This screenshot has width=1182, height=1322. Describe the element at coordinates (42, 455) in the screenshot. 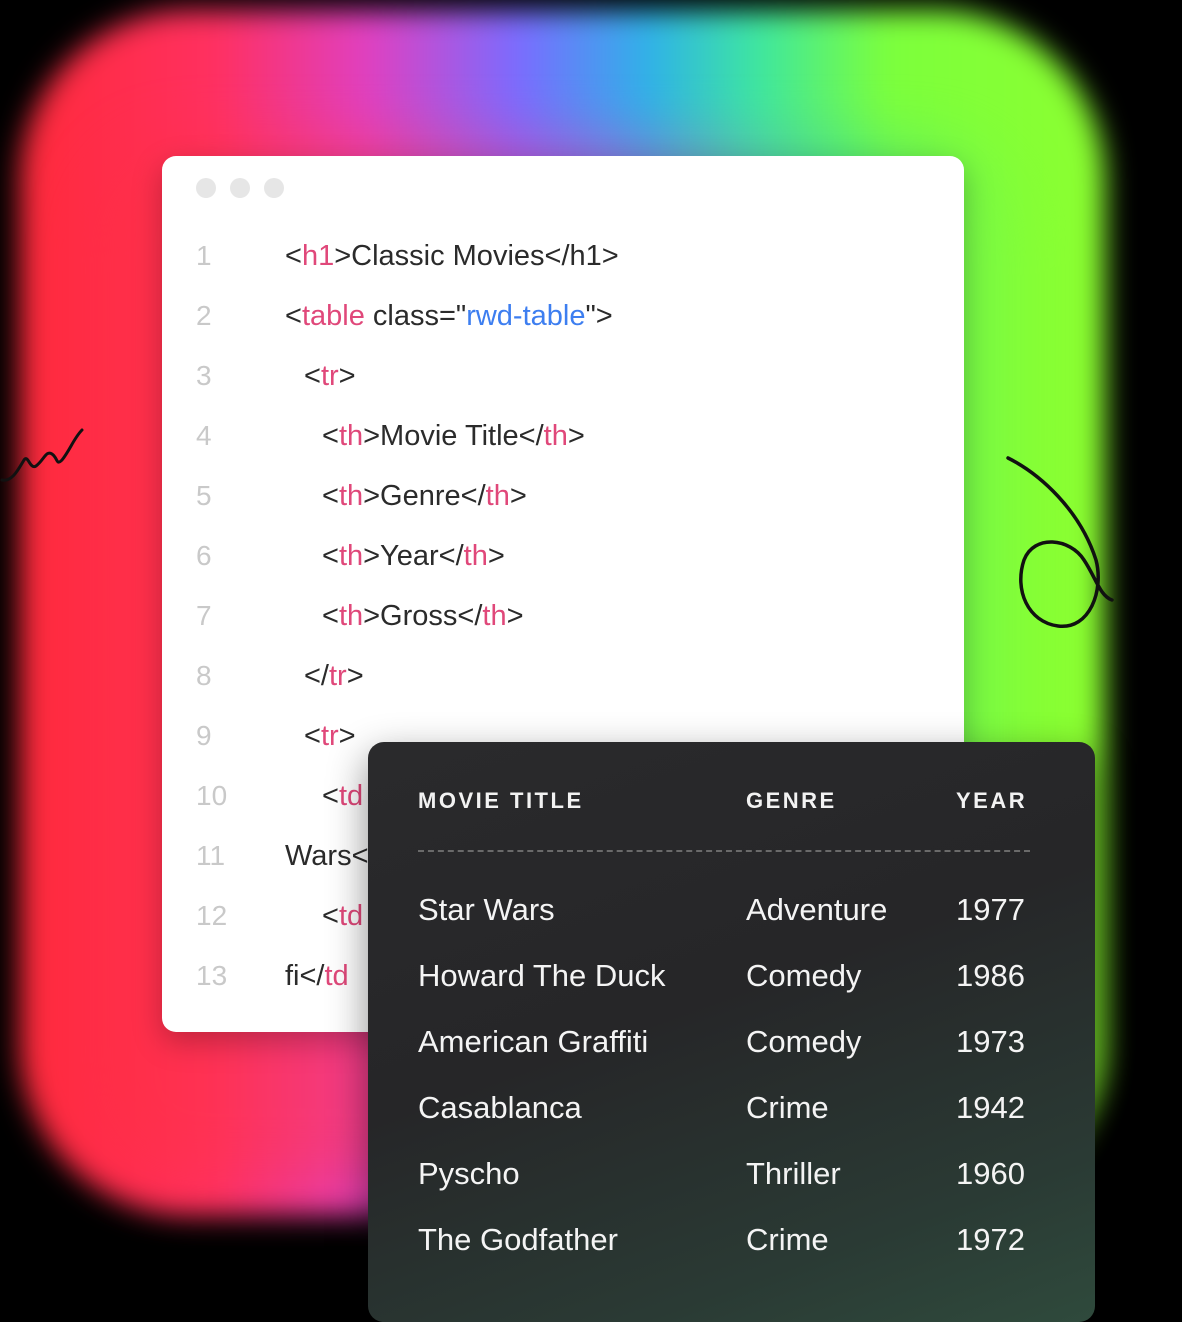

I see `squiggle-doodle-left` at that location.